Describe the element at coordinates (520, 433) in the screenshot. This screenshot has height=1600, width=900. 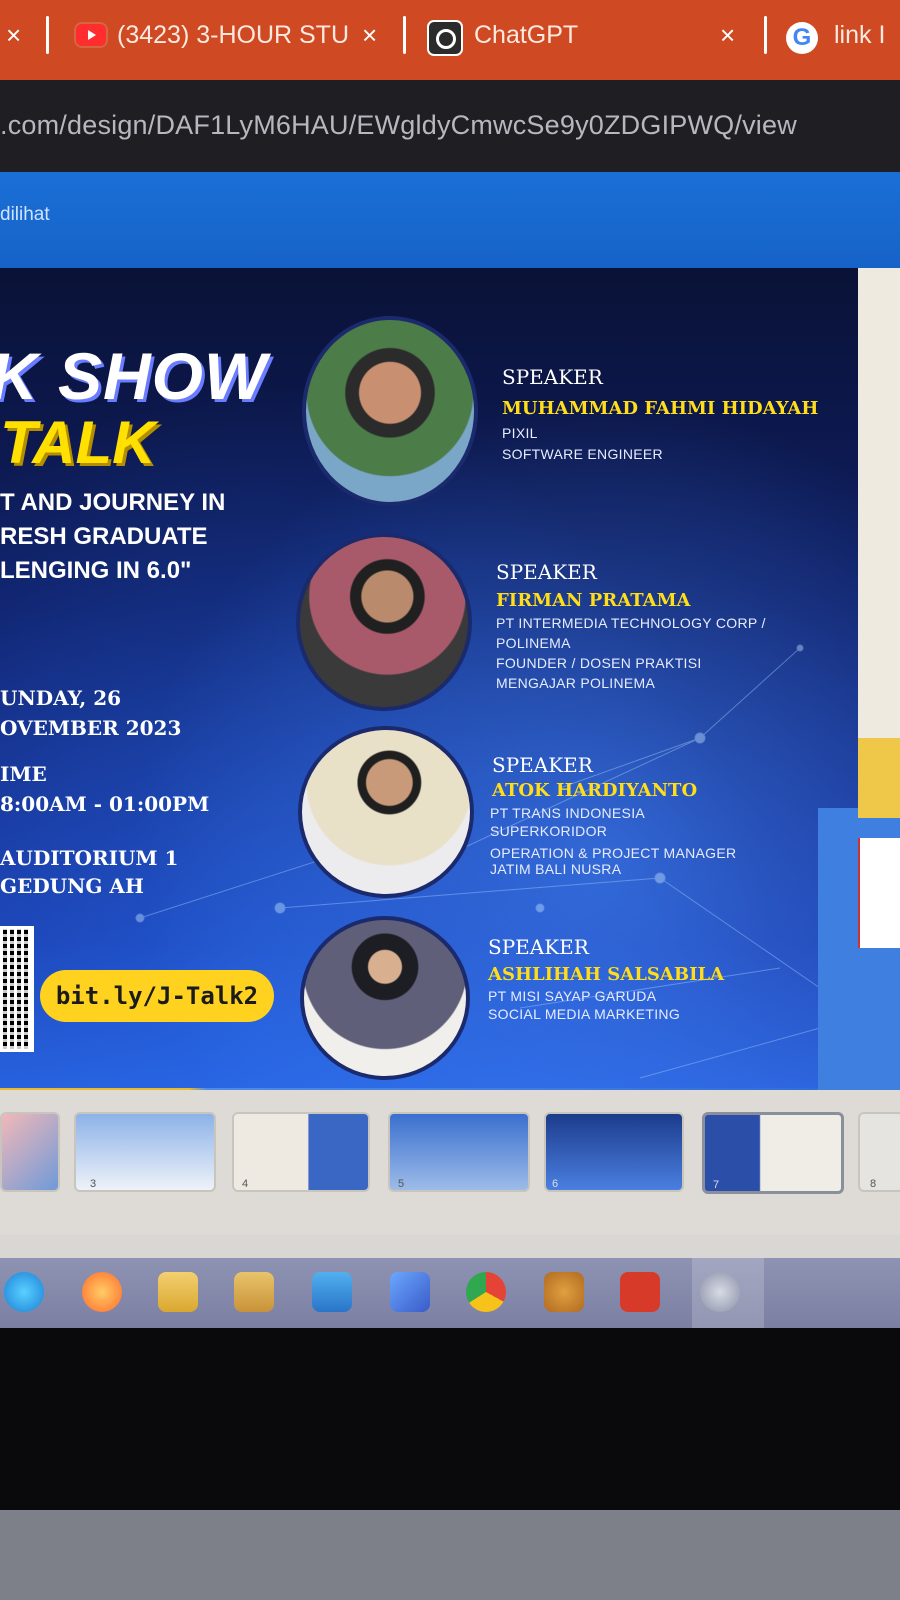
I see `speaker-detail: PIXIL` at that location.